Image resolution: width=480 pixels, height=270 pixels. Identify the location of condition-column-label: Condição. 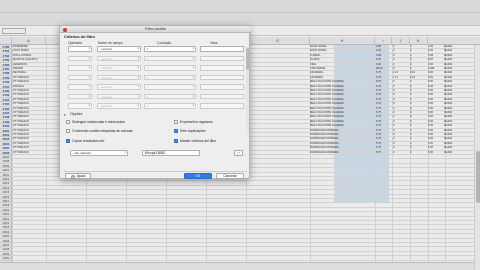
(164, 43).